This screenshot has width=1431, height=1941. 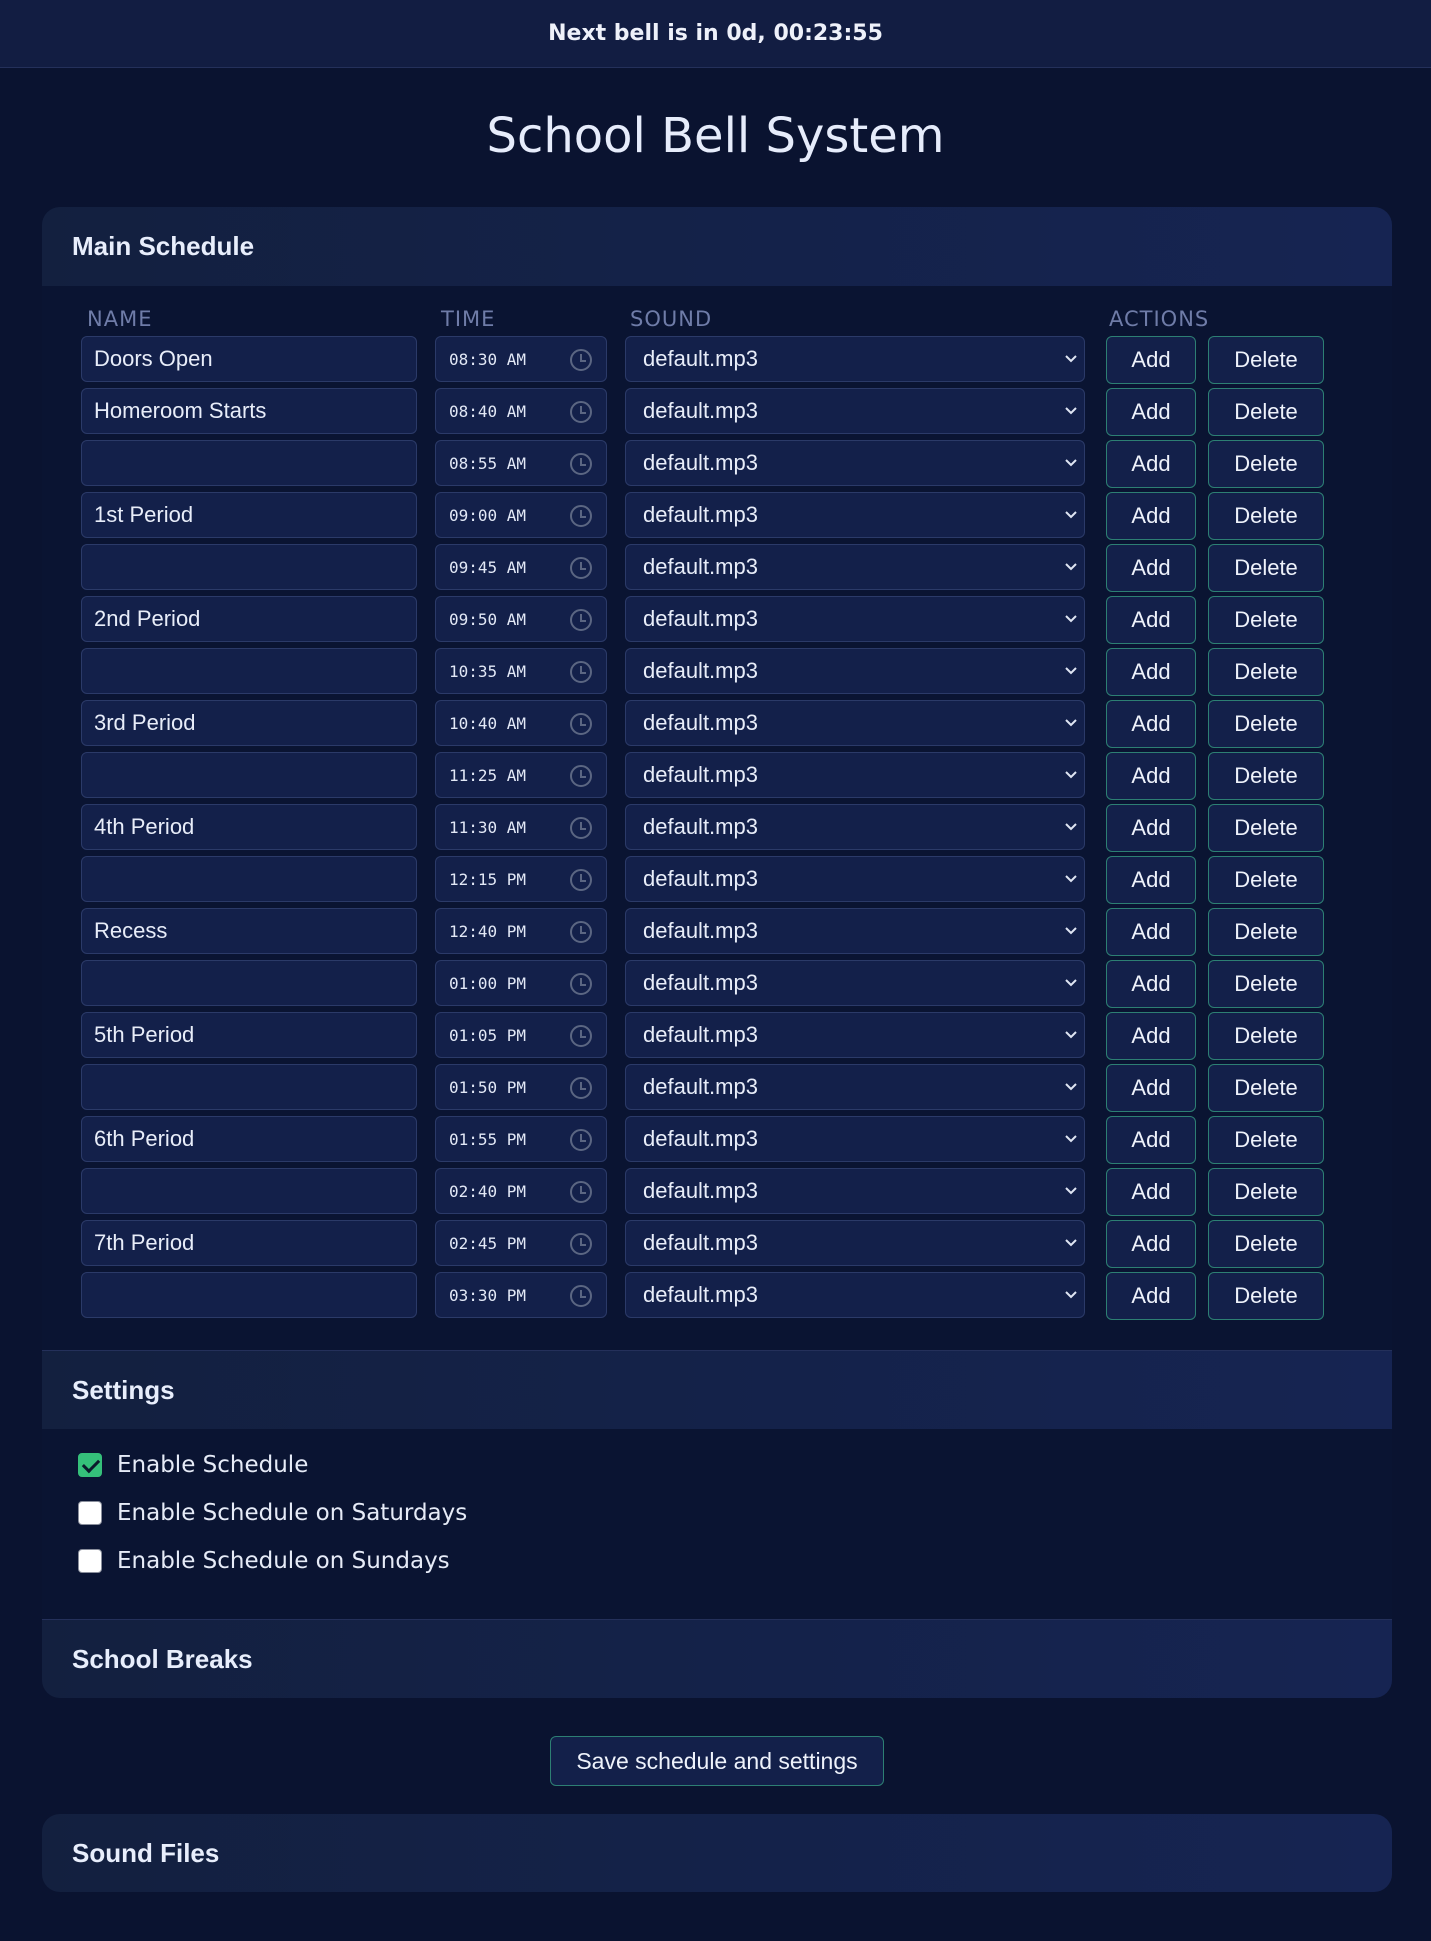 I want to click on enable-schedule-checkbox, so click(x=90, y=1465).